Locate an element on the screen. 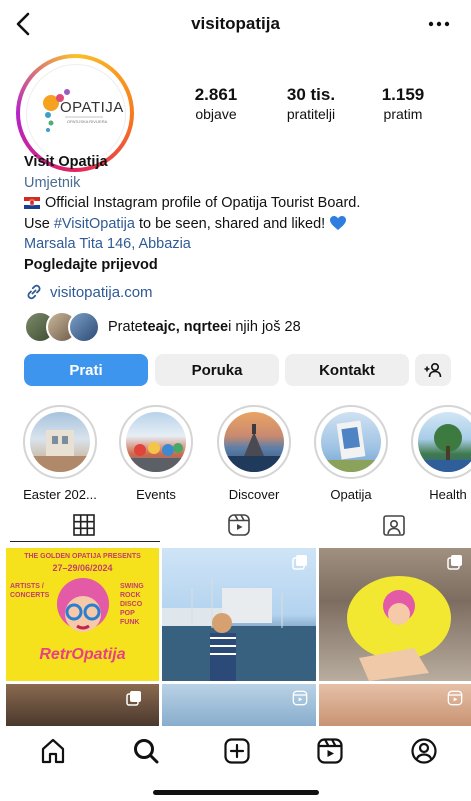 This screenshot has height=801, width=471. highlight-label: Events is located at coordinates (156, 494).